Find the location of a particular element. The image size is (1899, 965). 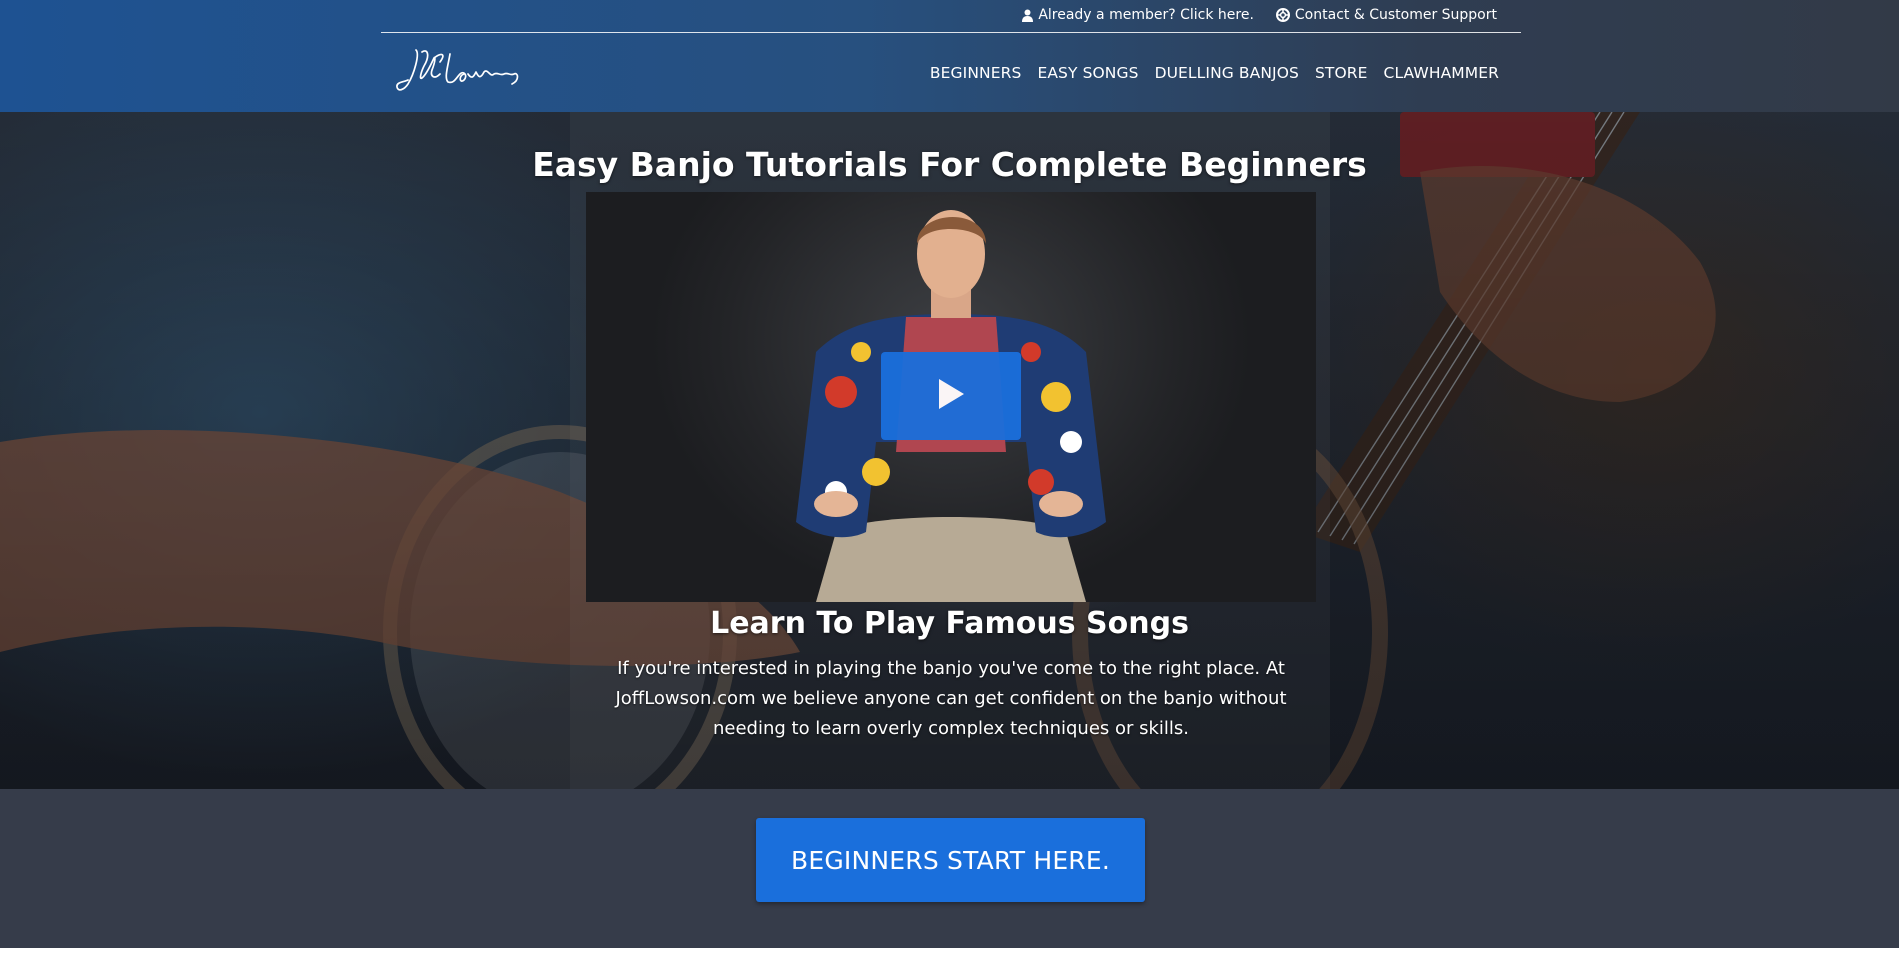

nav-beginners: BEGINNERS is located at coordinates (976, 73).